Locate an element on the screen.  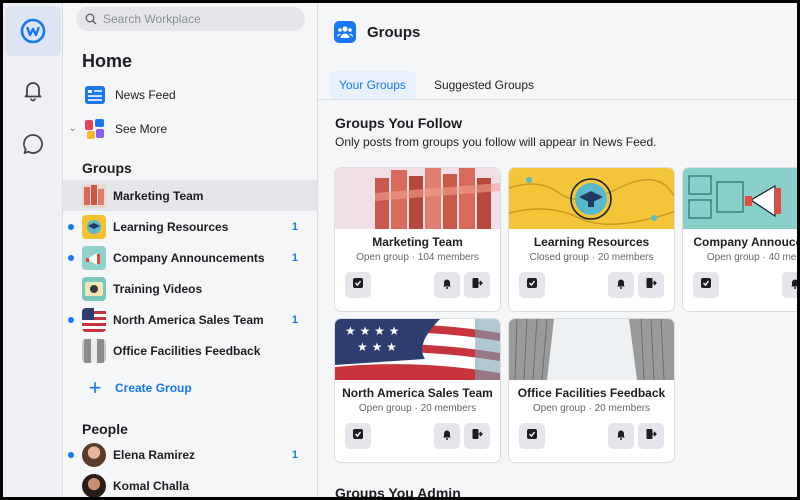
create-group-label: Create Group is located at coordinates (153, 388).